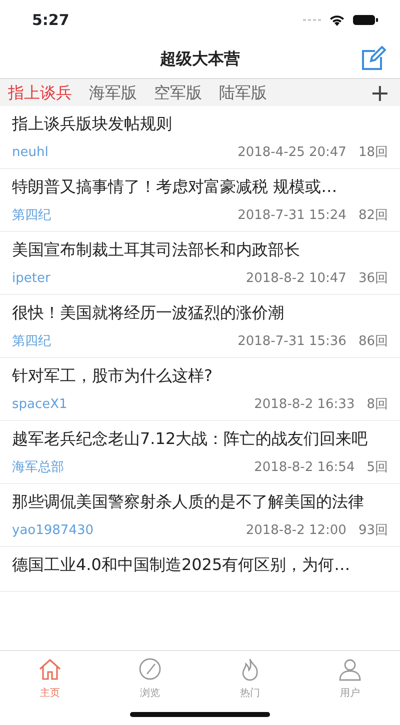 The image size is (400, 725). I want to click on bottom-nav-tab: 主页, so click(50, 684).